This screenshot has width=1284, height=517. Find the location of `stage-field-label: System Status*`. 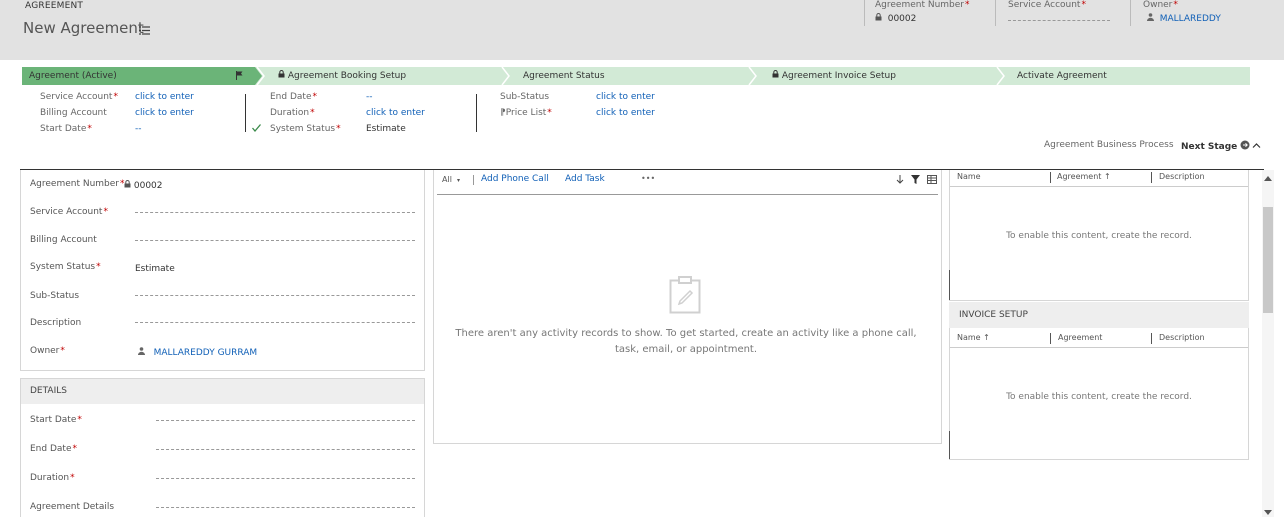

stage-field-label: System Status* is located at coordinates (305, 129).